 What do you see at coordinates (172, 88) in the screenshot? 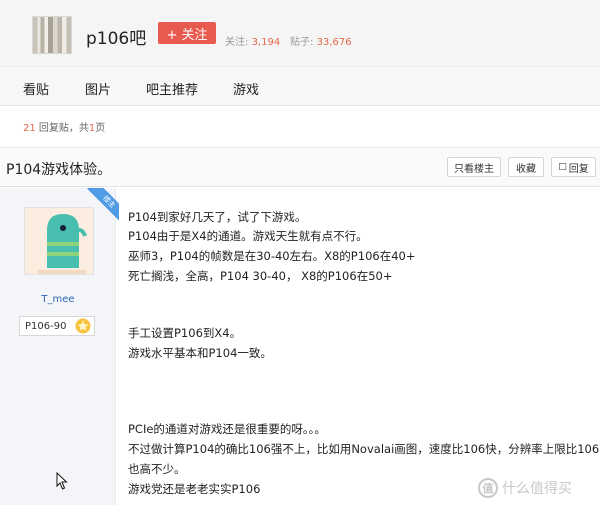
I see `nav-item-recommended: 吧主推荐` at bounding box center [172, 88].